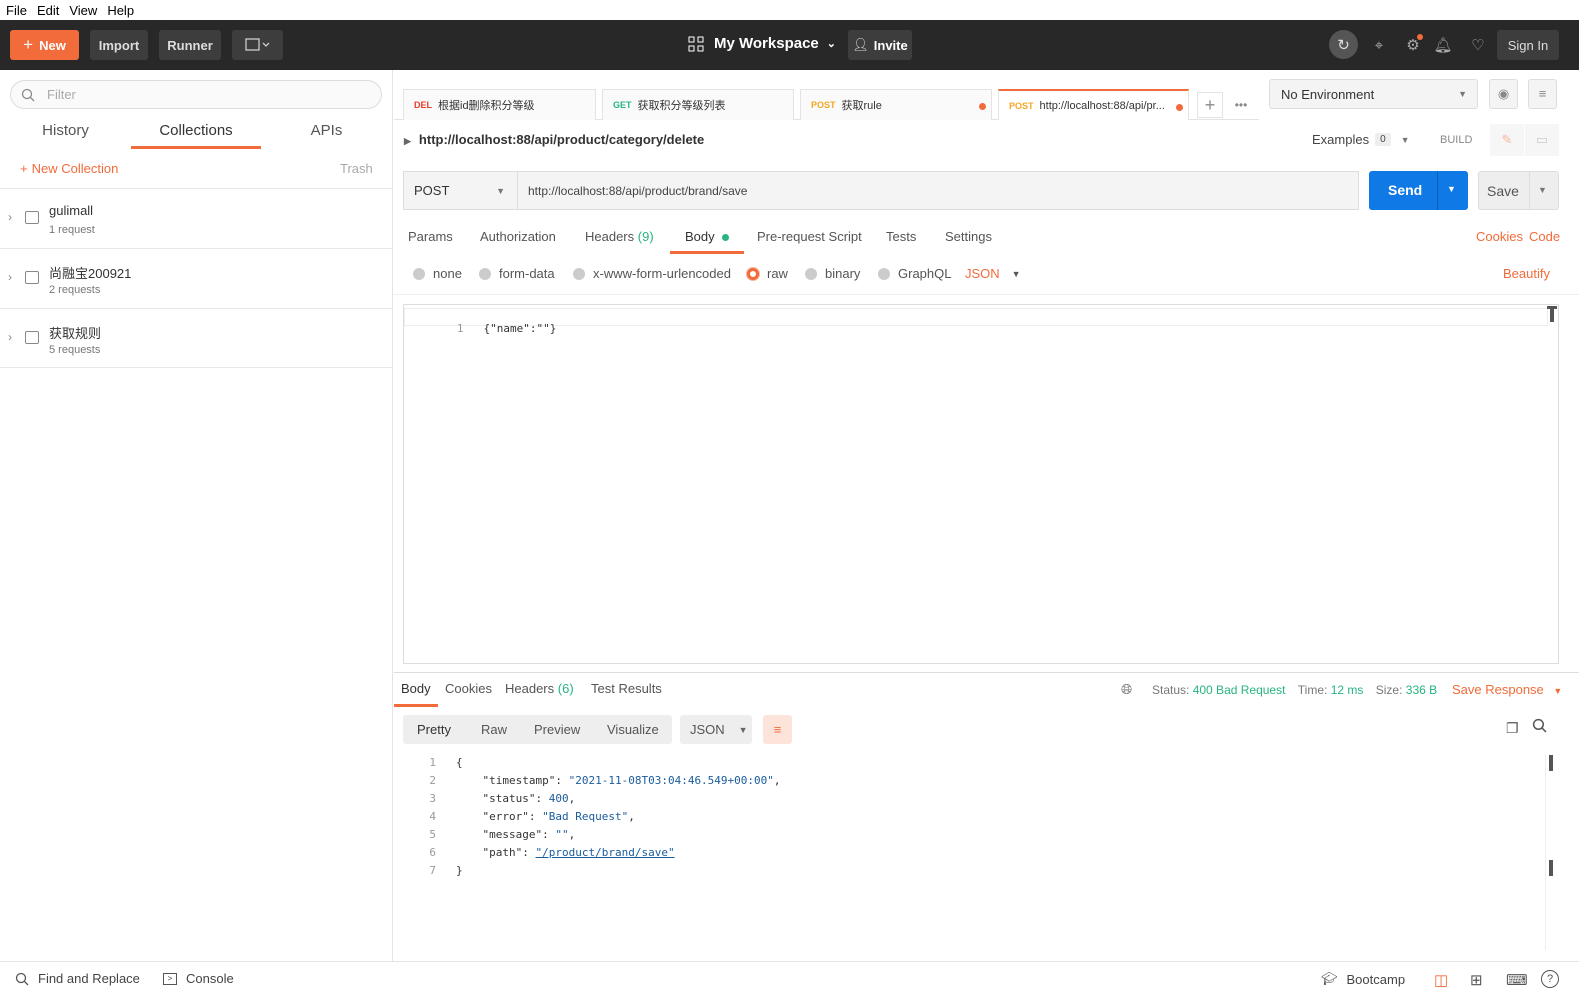 The width and height of the screenshot is (1579, 1001). Describe the element at coordinates (1542, 140) in the screenshot. I see `comment-icon: ▭` at that location.